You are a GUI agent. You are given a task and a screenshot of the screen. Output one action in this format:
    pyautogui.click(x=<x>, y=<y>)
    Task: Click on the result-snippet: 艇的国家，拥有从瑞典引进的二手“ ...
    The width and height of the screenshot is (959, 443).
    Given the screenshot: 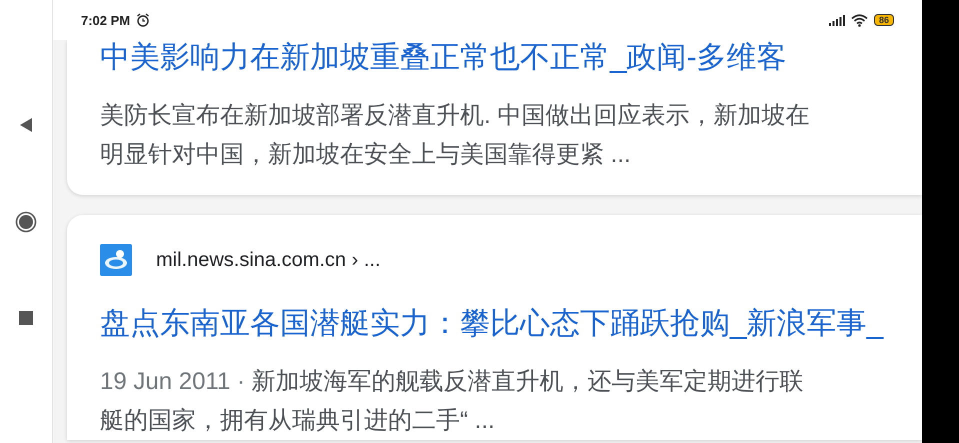 What is the action you would take?
    pyautogui.click(x=297, y=421)
    